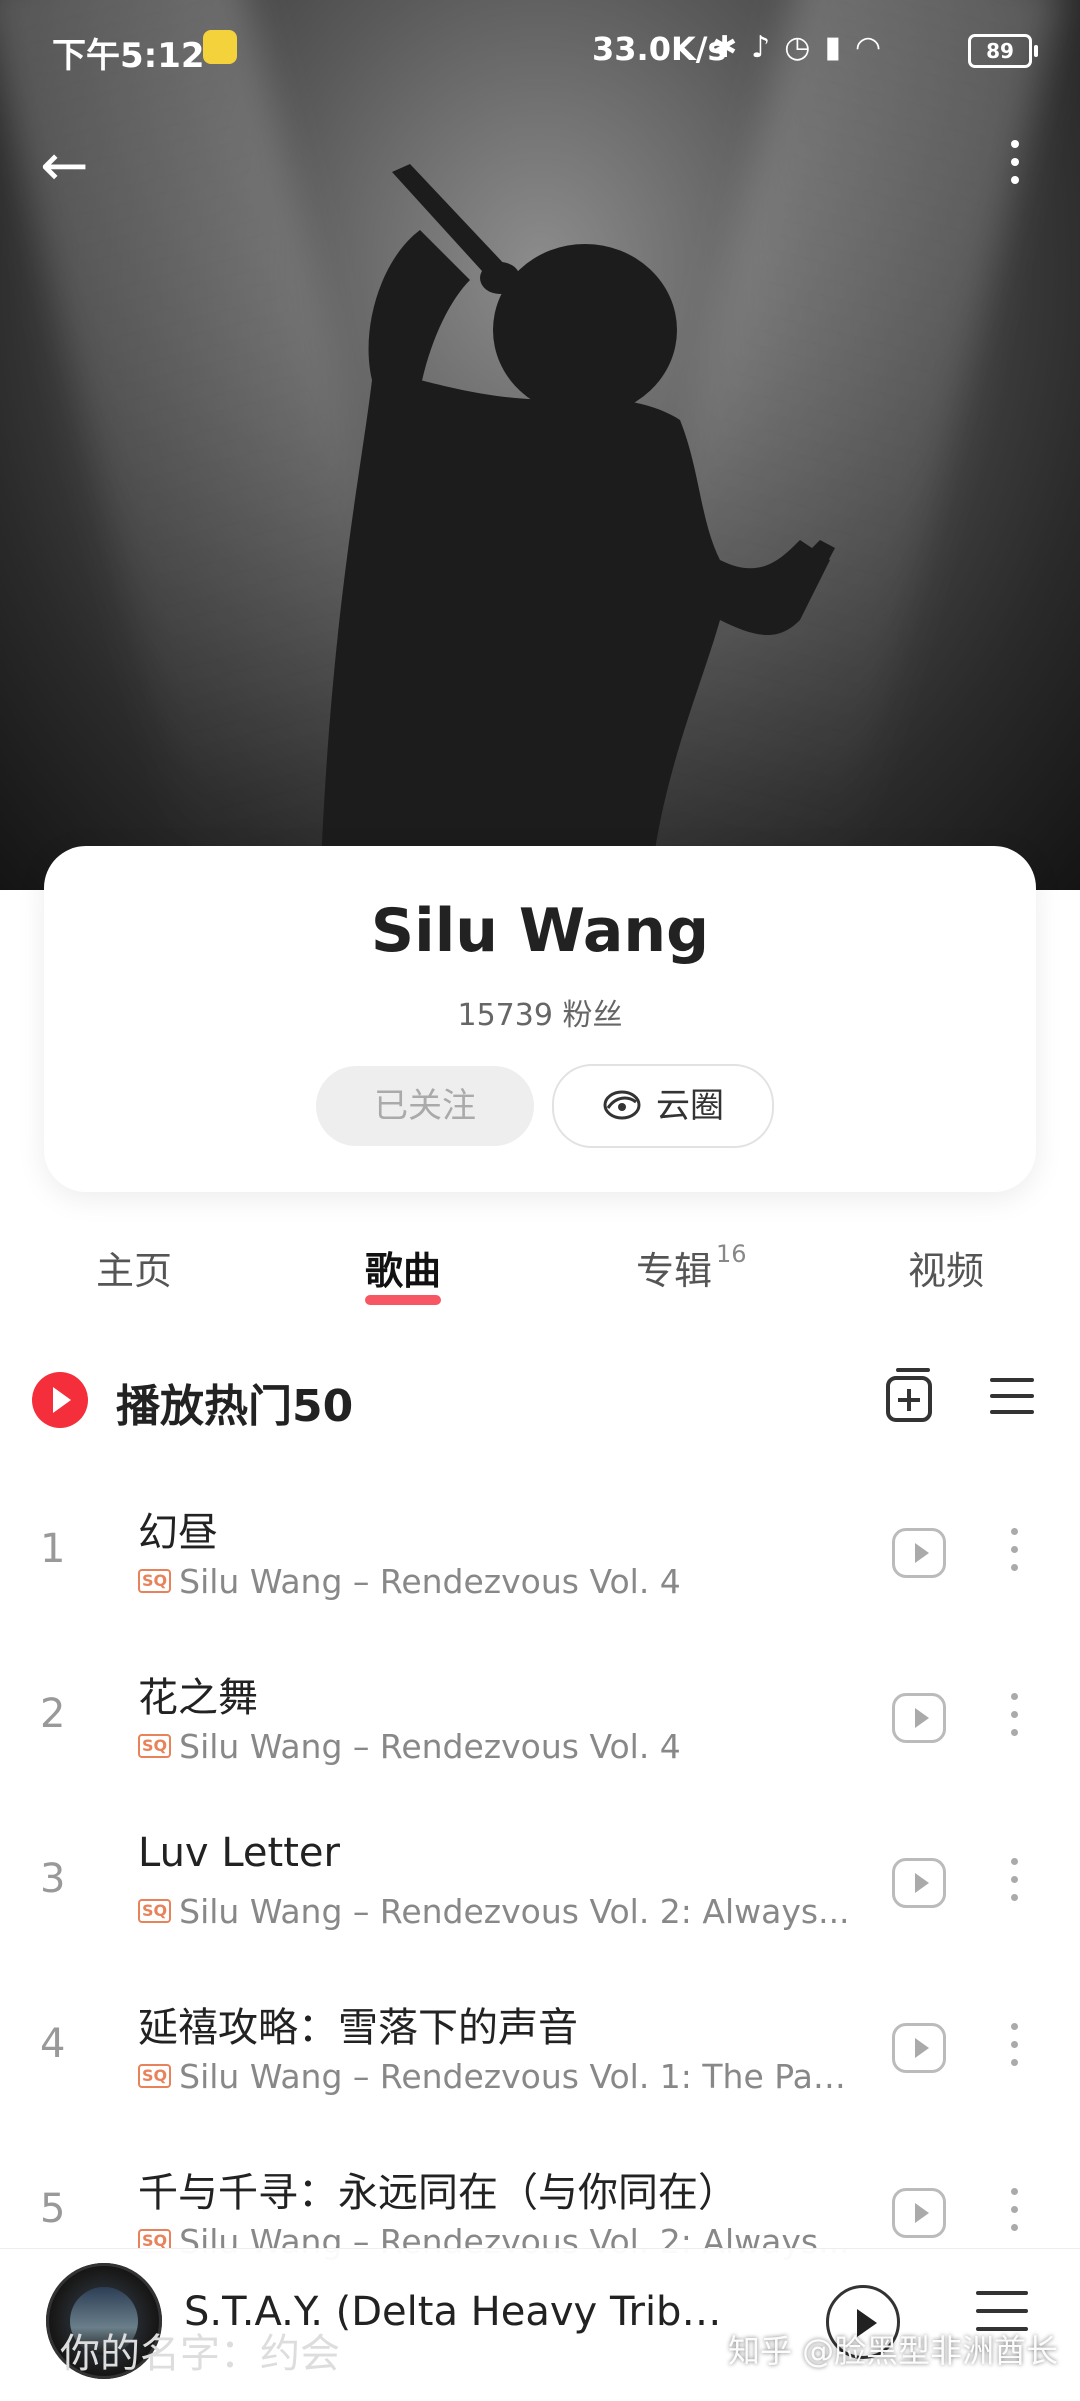 The width and height of the screenshot is (1080, 2401). Describe the element at coordinates (540, 2324) in the screenshot. I see `mini-player: S.T.A.Y. (Delta Heavy Tribut... 你的名字：约会` at that location.